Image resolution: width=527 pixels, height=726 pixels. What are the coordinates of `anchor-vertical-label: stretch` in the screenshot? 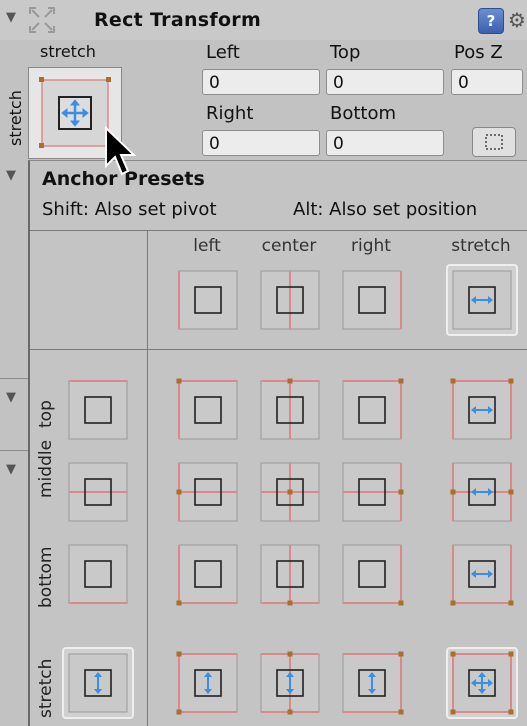 It's located at (15, 118).